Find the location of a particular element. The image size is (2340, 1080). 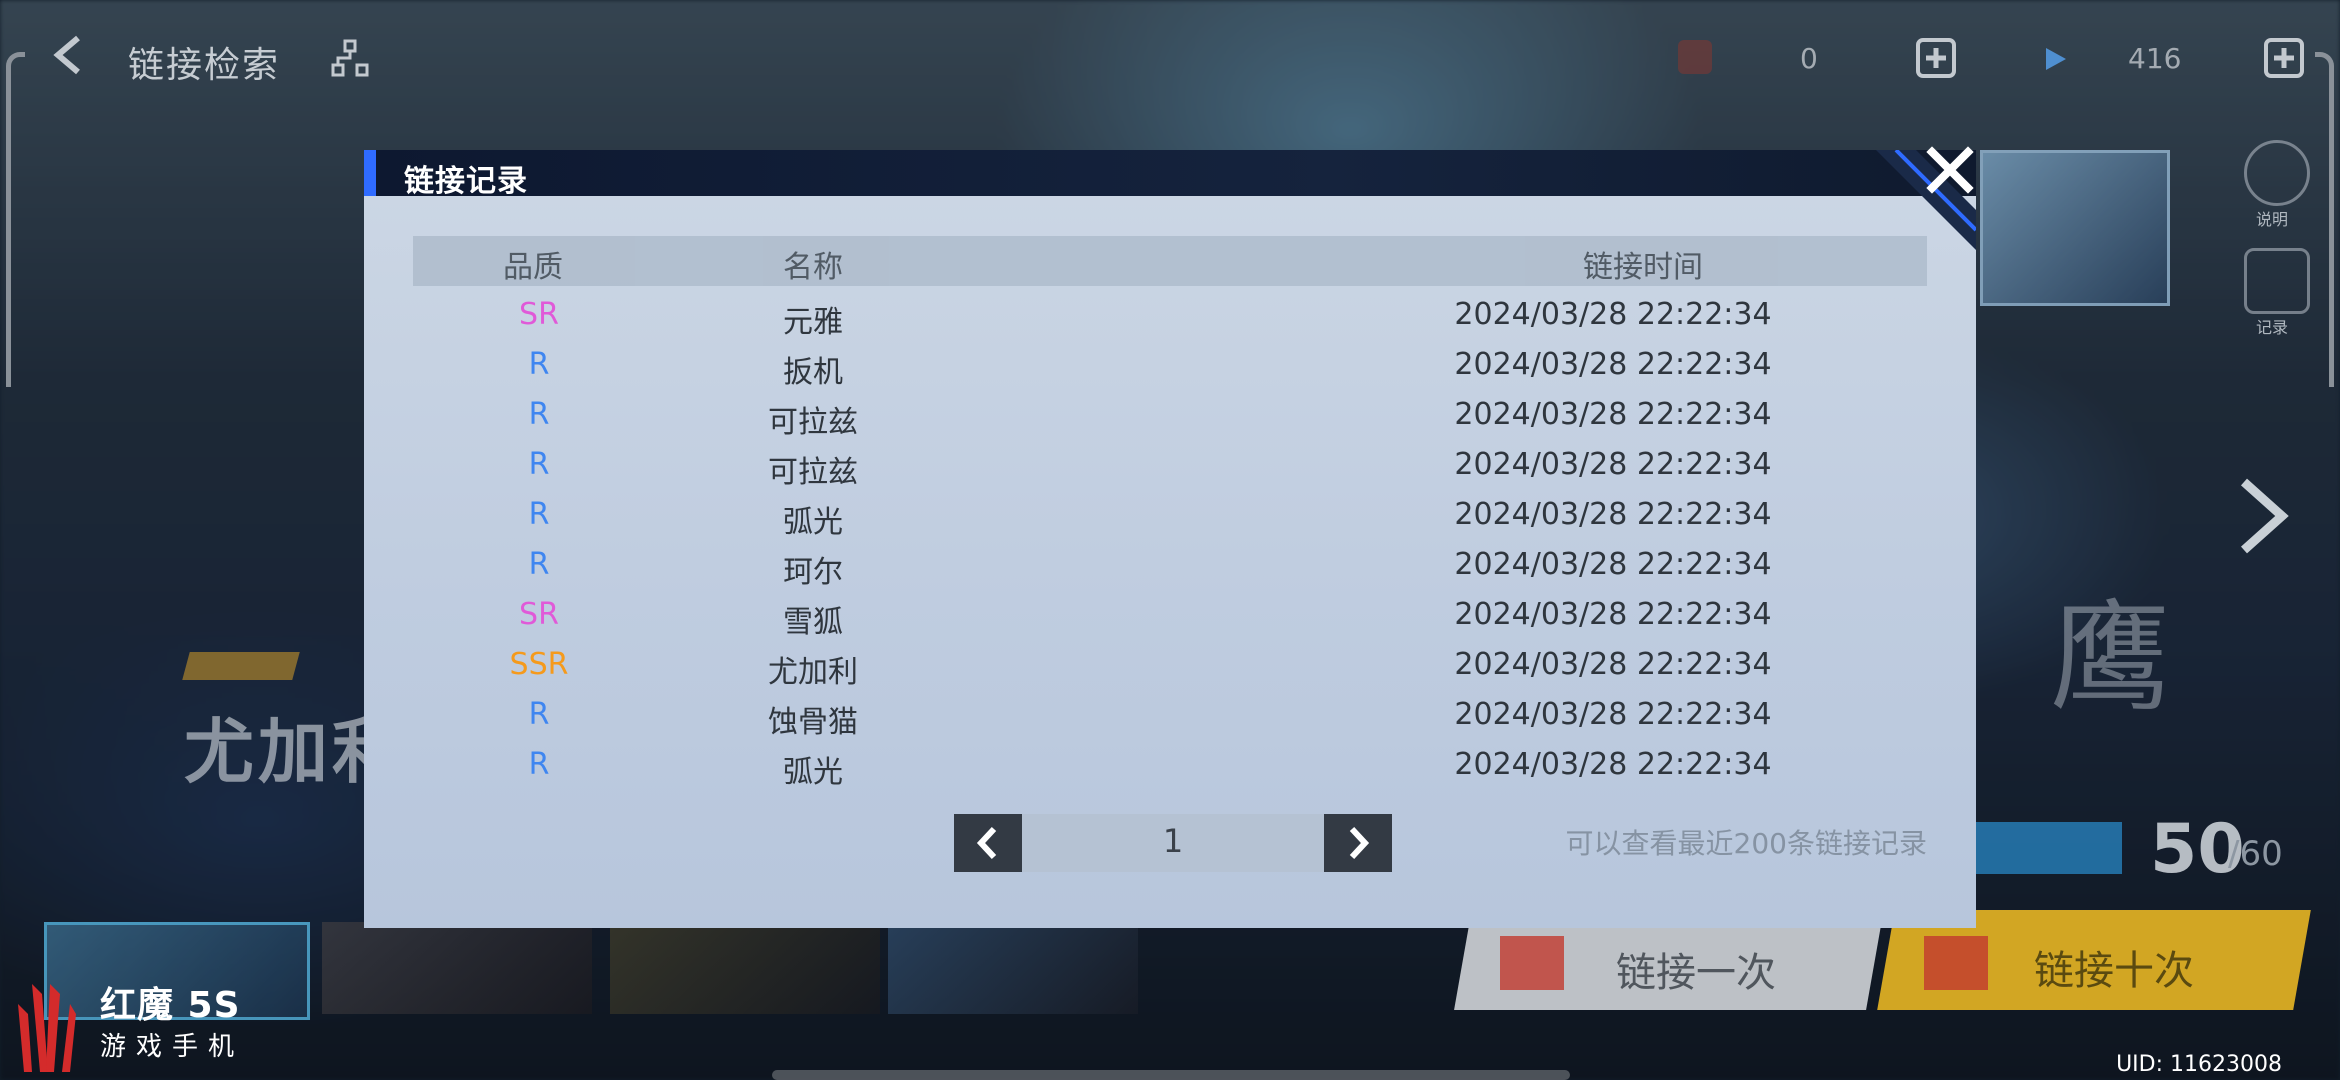

table-row: R 扳机 2024/03/28 22:22:34 is located at coordinates (1170, 366).